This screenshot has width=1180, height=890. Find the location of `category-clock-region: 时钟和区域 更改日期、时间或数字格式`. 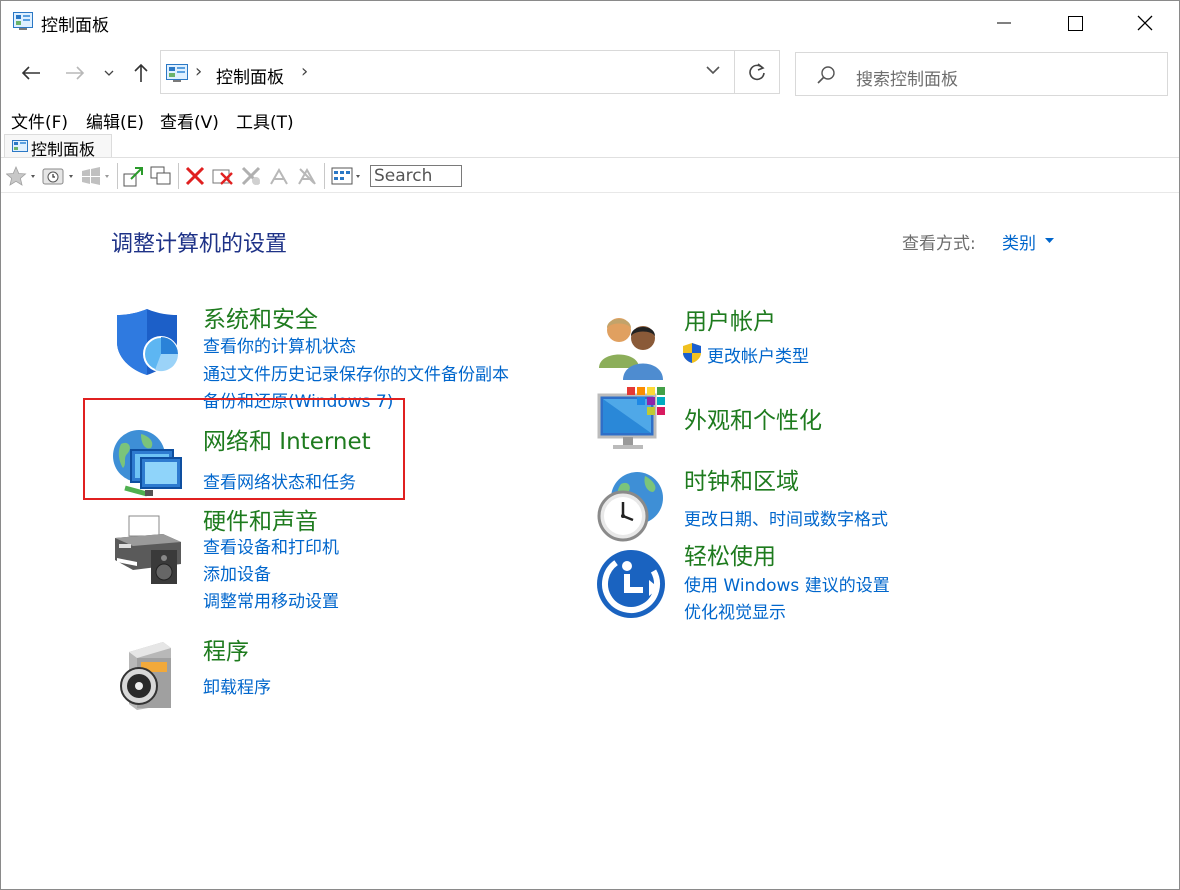

category-clock-region: 时钟和区域 更改日期、时间或数字格式 is located at coordinates (762, 505).